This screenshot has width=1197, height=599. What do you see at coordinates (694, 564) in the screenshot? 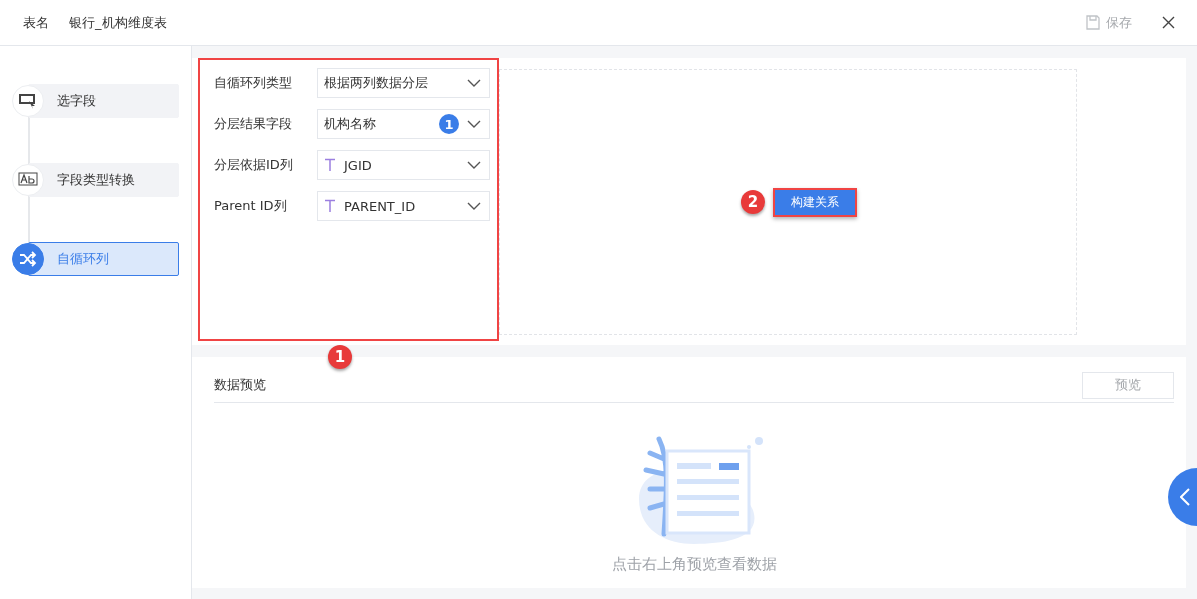
I see `empty-hint: 点击右上角预览查看数据` at bounding box center [694, 564].